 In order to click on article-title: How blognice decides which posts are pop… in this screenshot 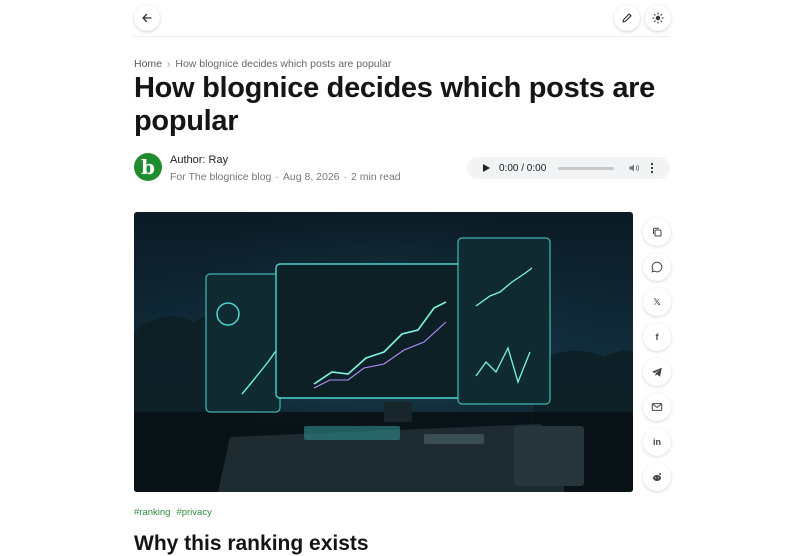, I will do `click(394, 104)`.